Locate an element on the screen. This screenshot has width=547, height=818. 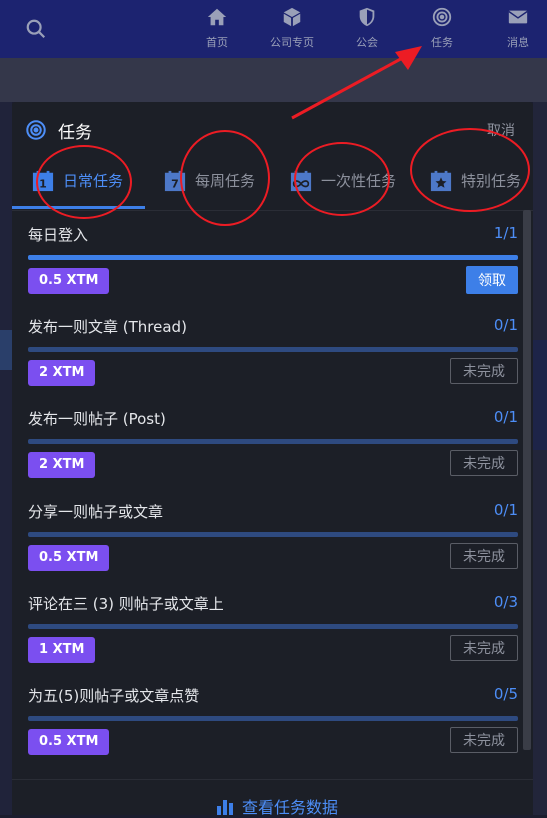
calendar-week-icon: 7 is located at coordinates (175, 181).